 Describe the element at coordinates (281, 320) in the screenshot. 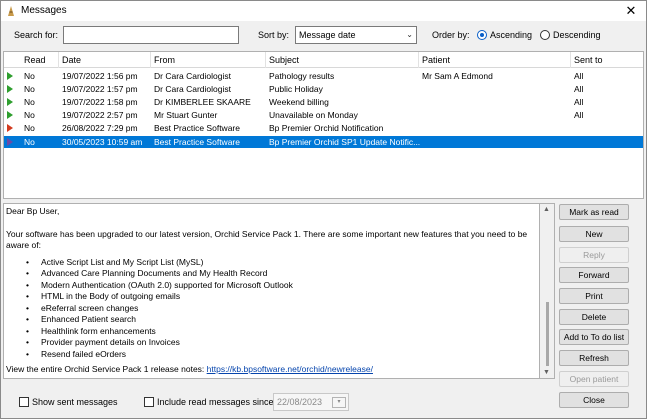

I see `list-item: Enhanced Patient search` at that location.